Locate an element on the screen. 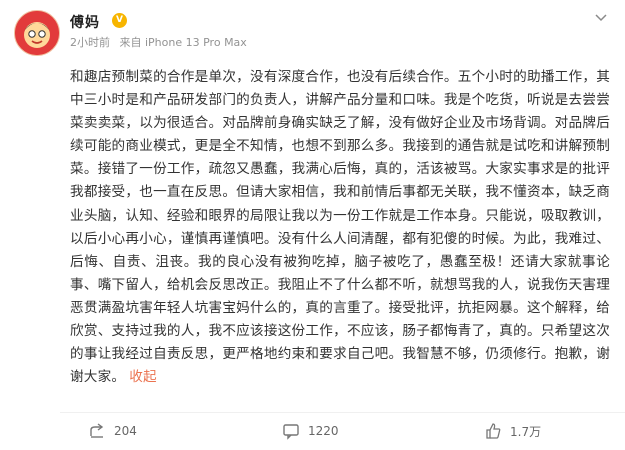  share-button: 204 is located at coordinates (112, 431).